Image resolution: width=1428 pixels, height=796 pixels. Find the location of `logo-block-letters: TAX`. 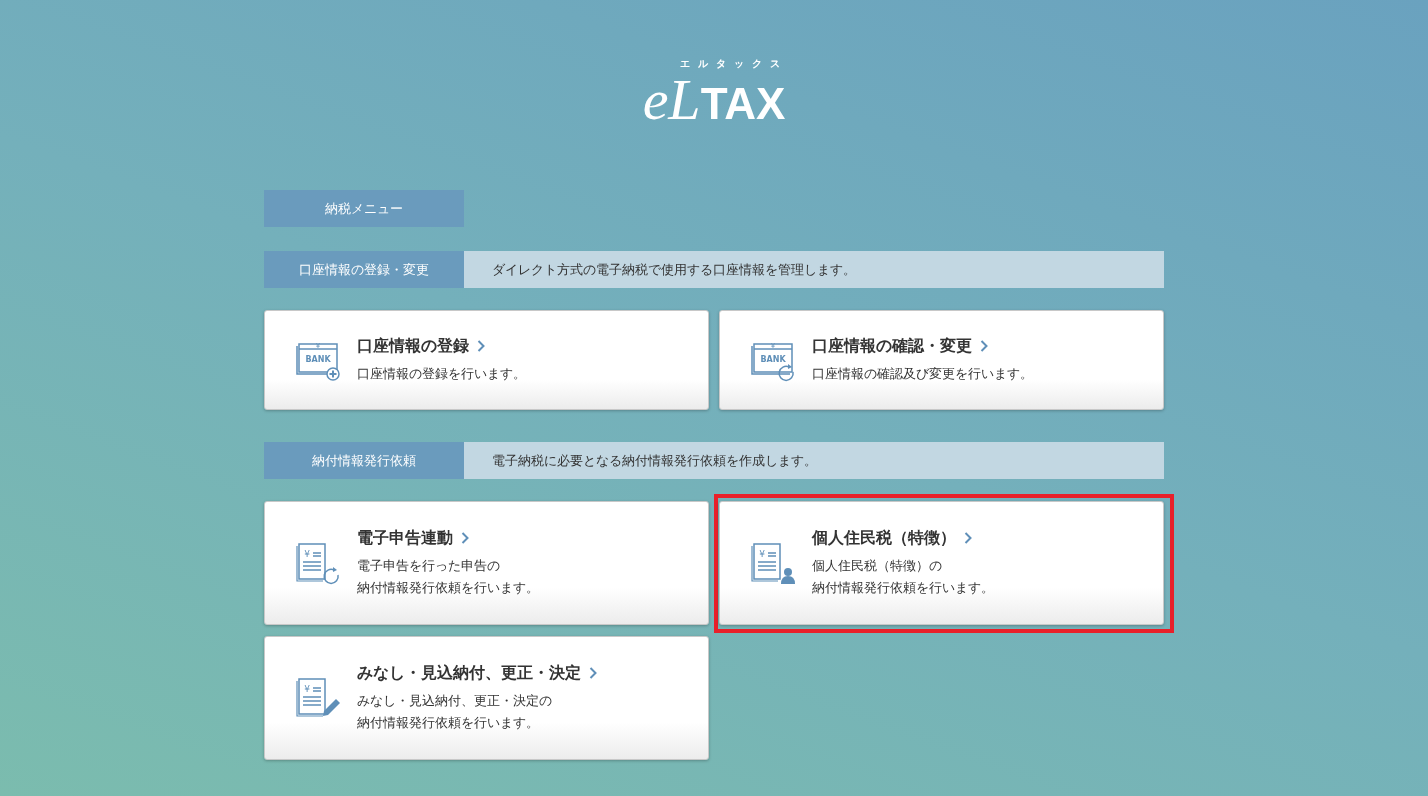

logo-block-letters: TAX is located at coordinates (743, 104).